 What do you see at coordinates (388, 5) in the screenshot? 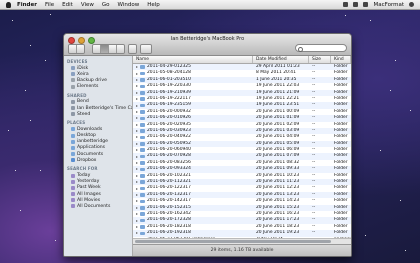
I see `menu-user-name: MacFormat` at bounding box center [388, 5].